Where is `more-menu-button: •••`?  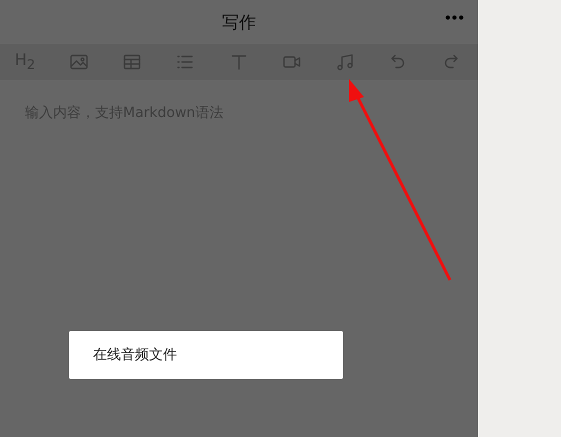 more-menu-button: ••• is located at coordinates (454, 18).